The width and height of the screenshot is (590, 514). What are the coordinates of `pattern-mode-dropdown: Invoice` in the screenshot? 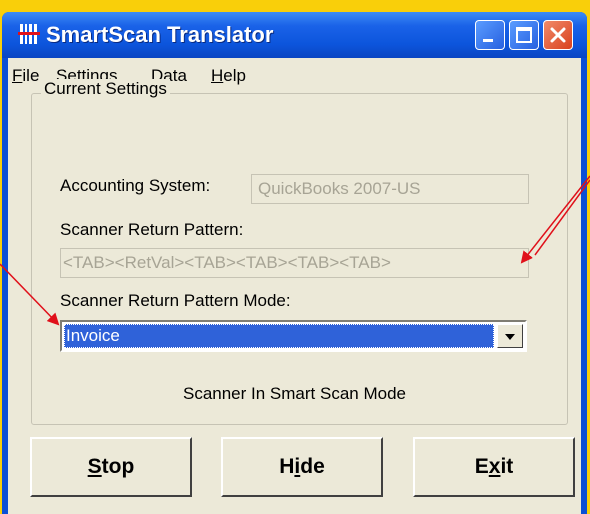 It's located at (293, 336).